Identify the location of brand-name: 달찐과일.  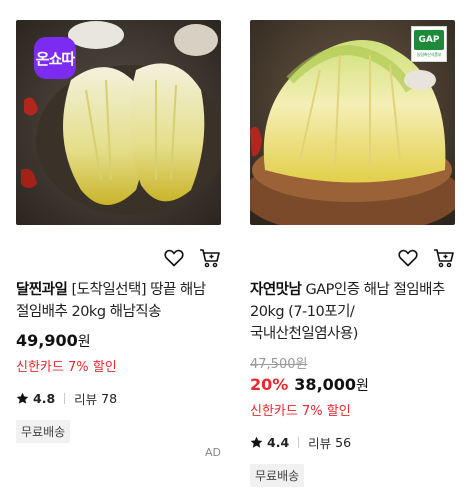
(42, 290).